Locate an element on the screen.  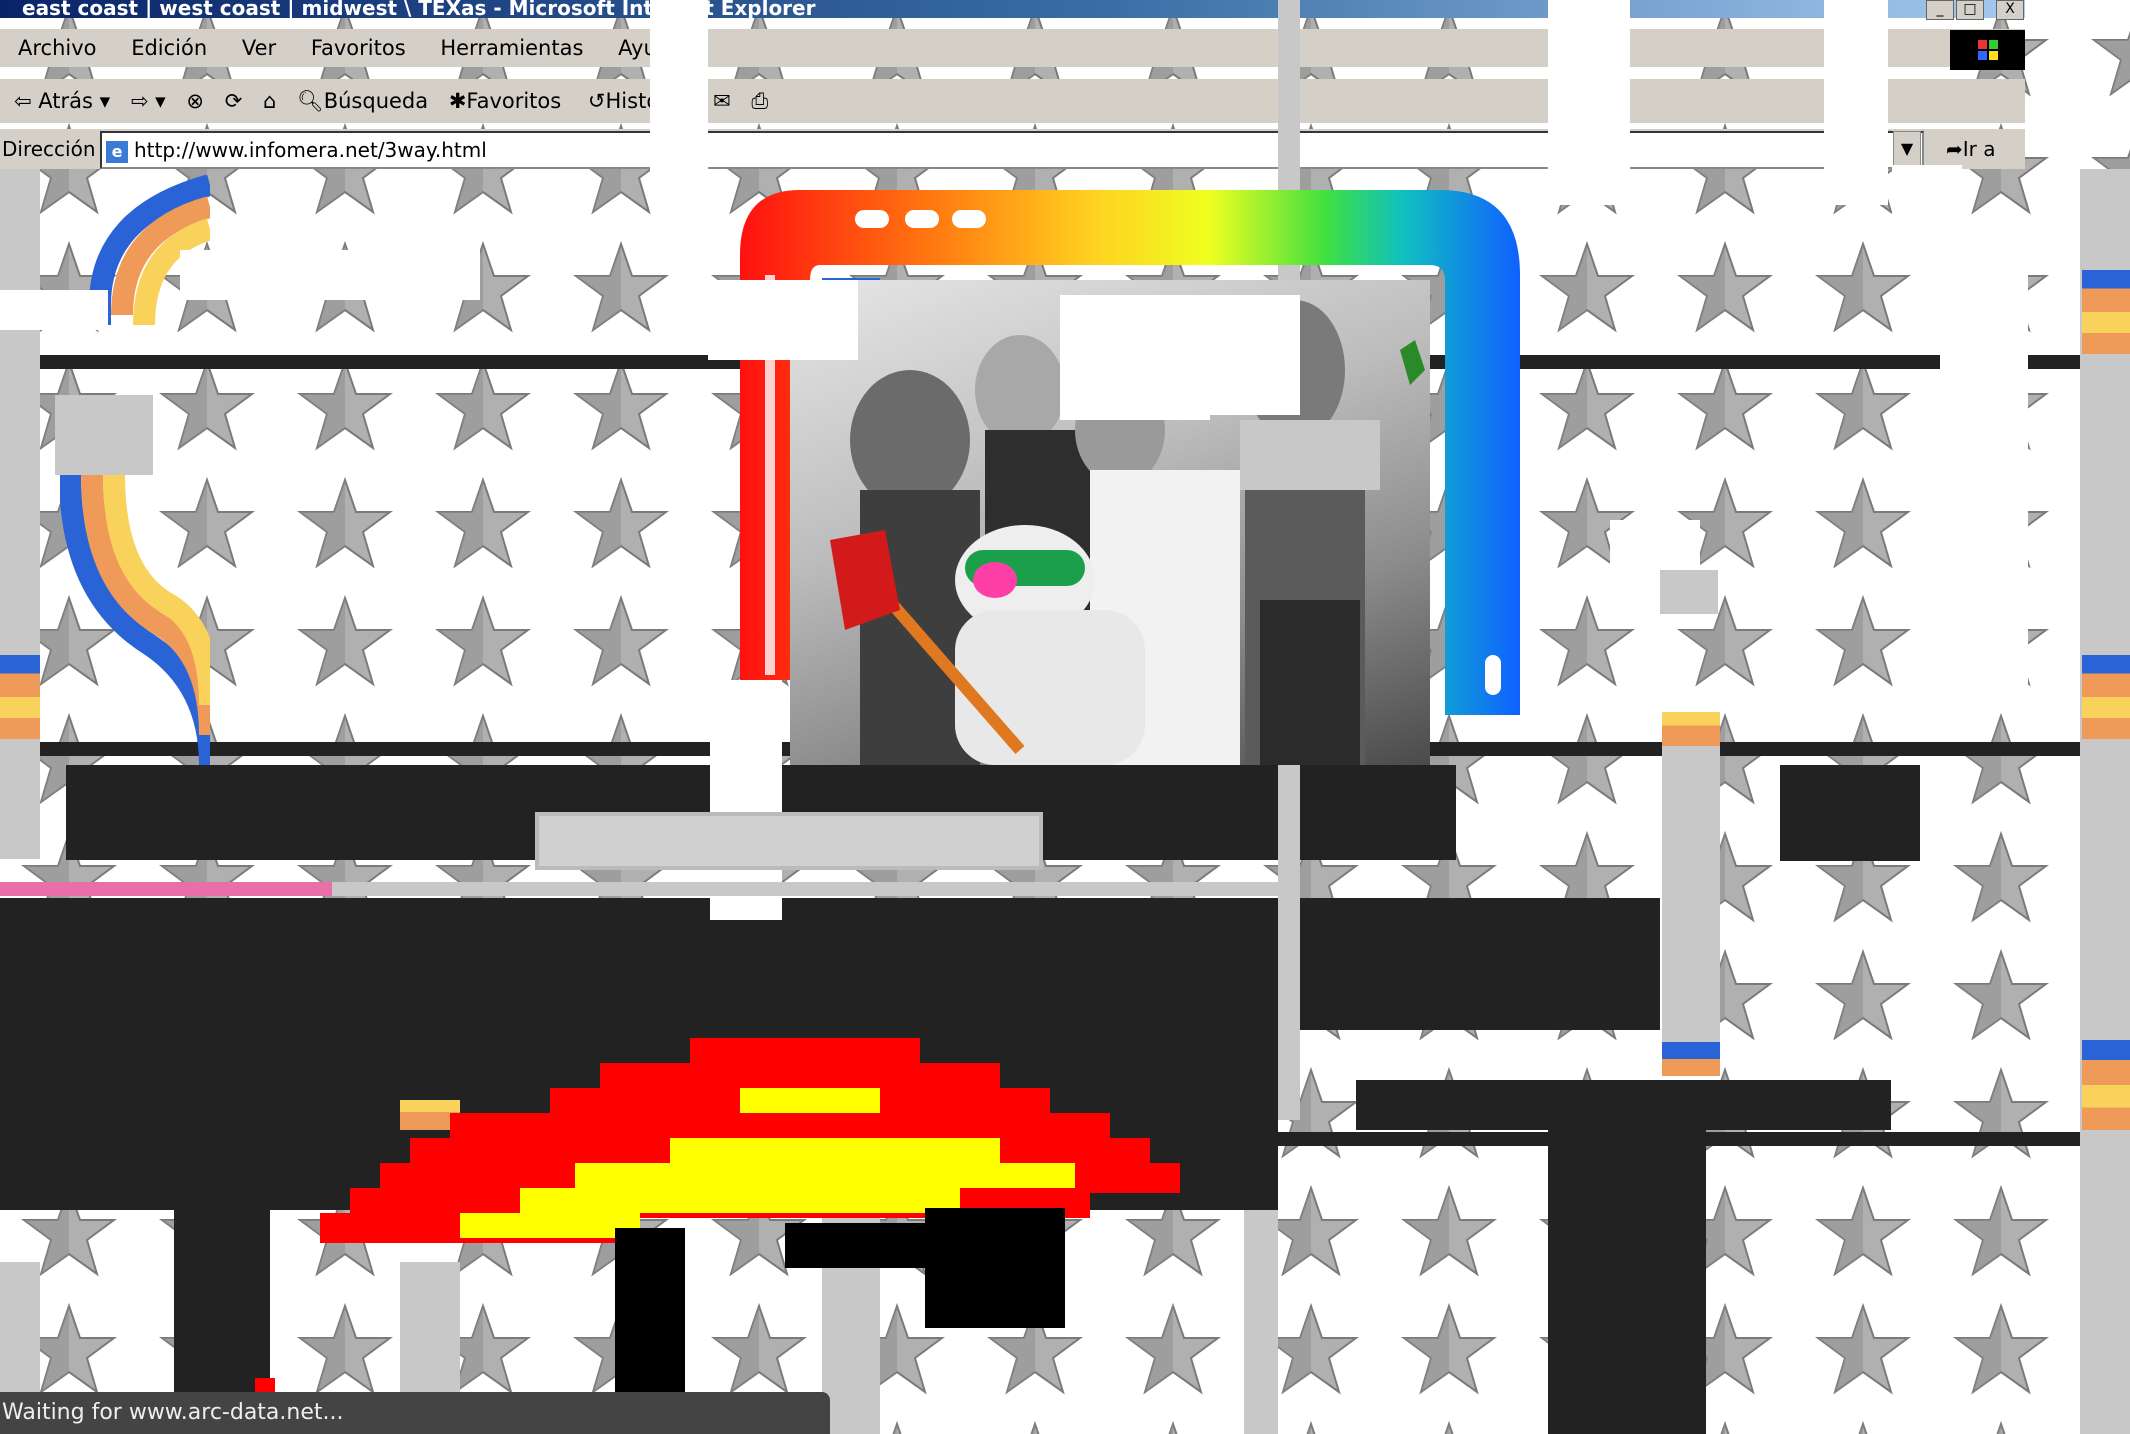
pixel-rainbow-arc is located at coordinates (717, 1236).